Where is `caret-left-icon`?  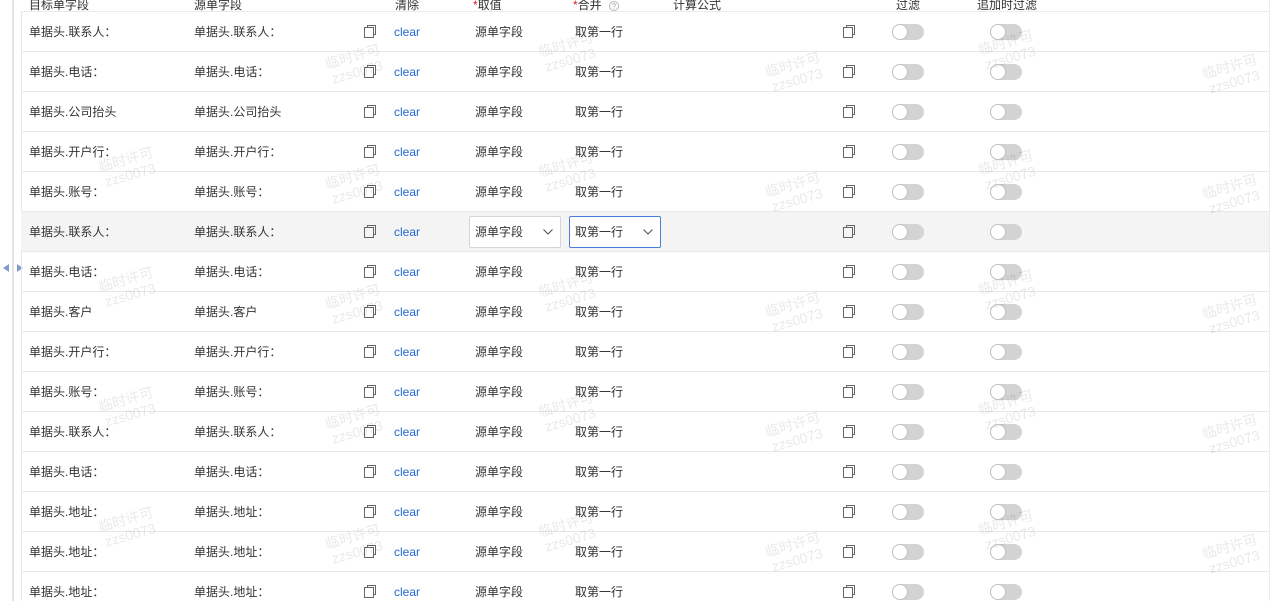
caret-left-icon is located at coordinates (6, 268).